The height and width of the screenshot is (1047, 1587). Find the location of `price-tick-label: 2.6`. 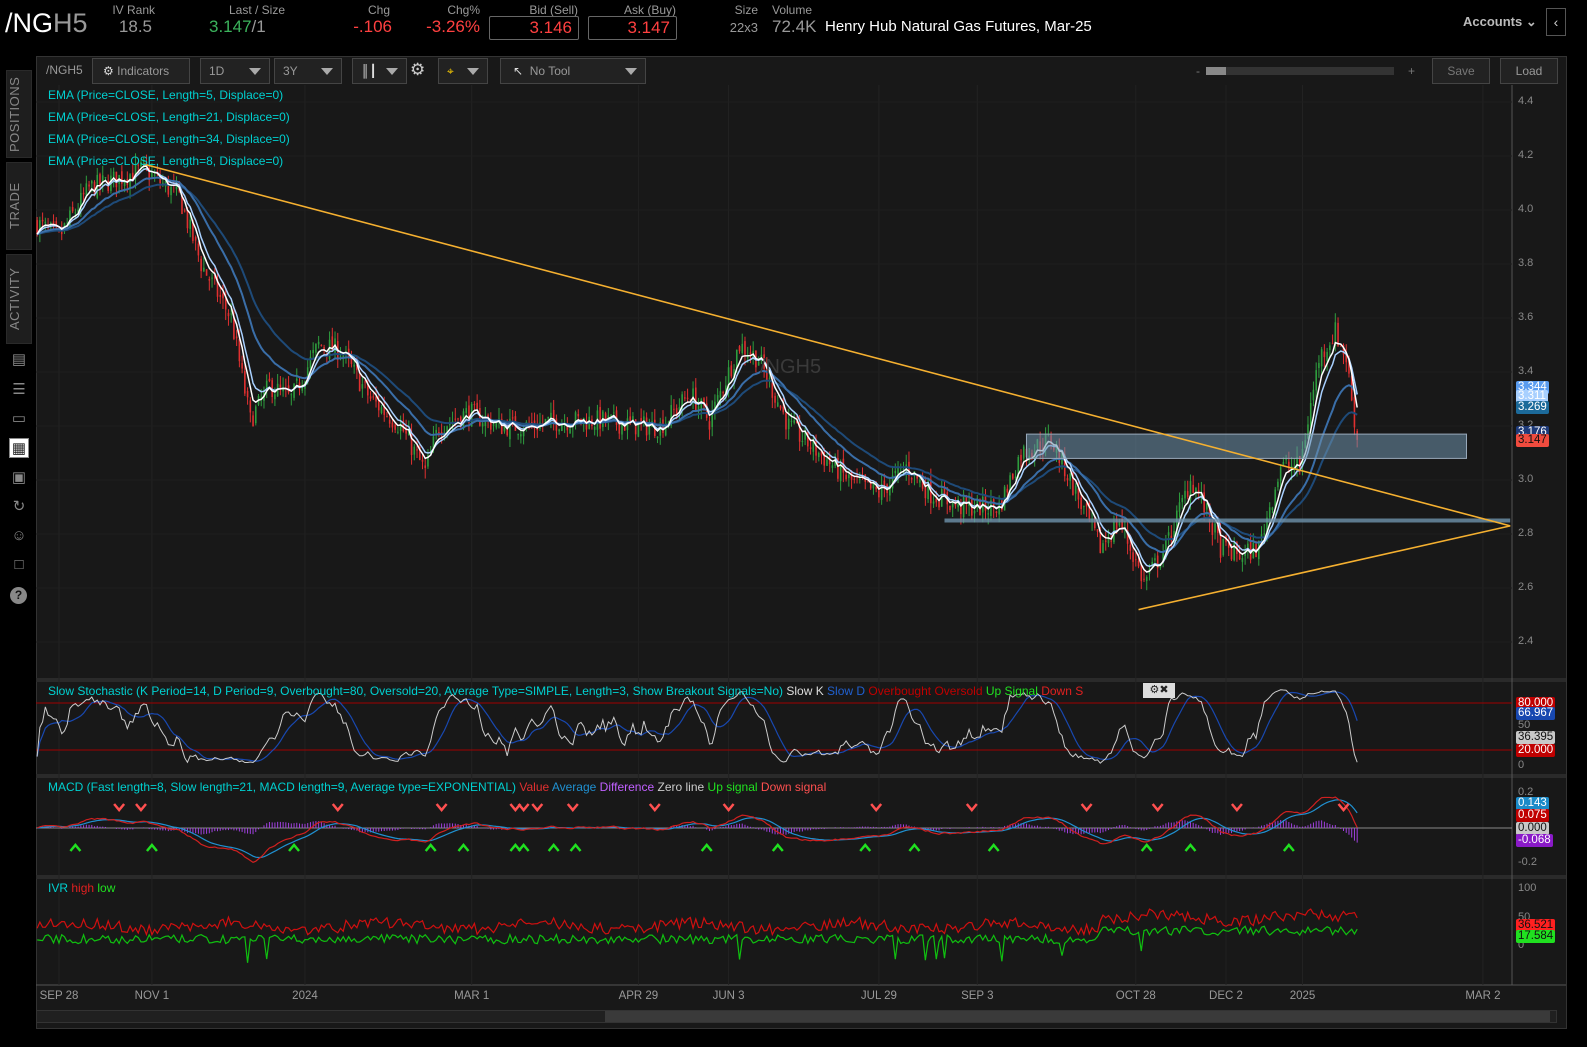

price-tick-label: 2.6 is located at coordinates (1526, 587).